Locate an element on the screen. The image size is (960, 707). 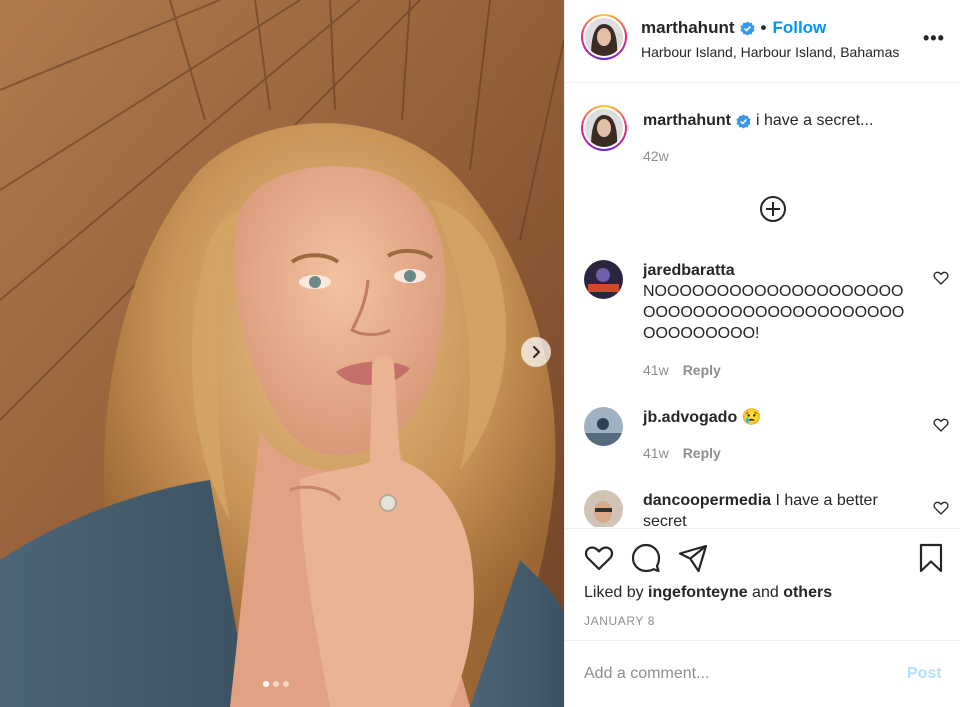
carousel-dot-active is located at coordinates (266, 684).